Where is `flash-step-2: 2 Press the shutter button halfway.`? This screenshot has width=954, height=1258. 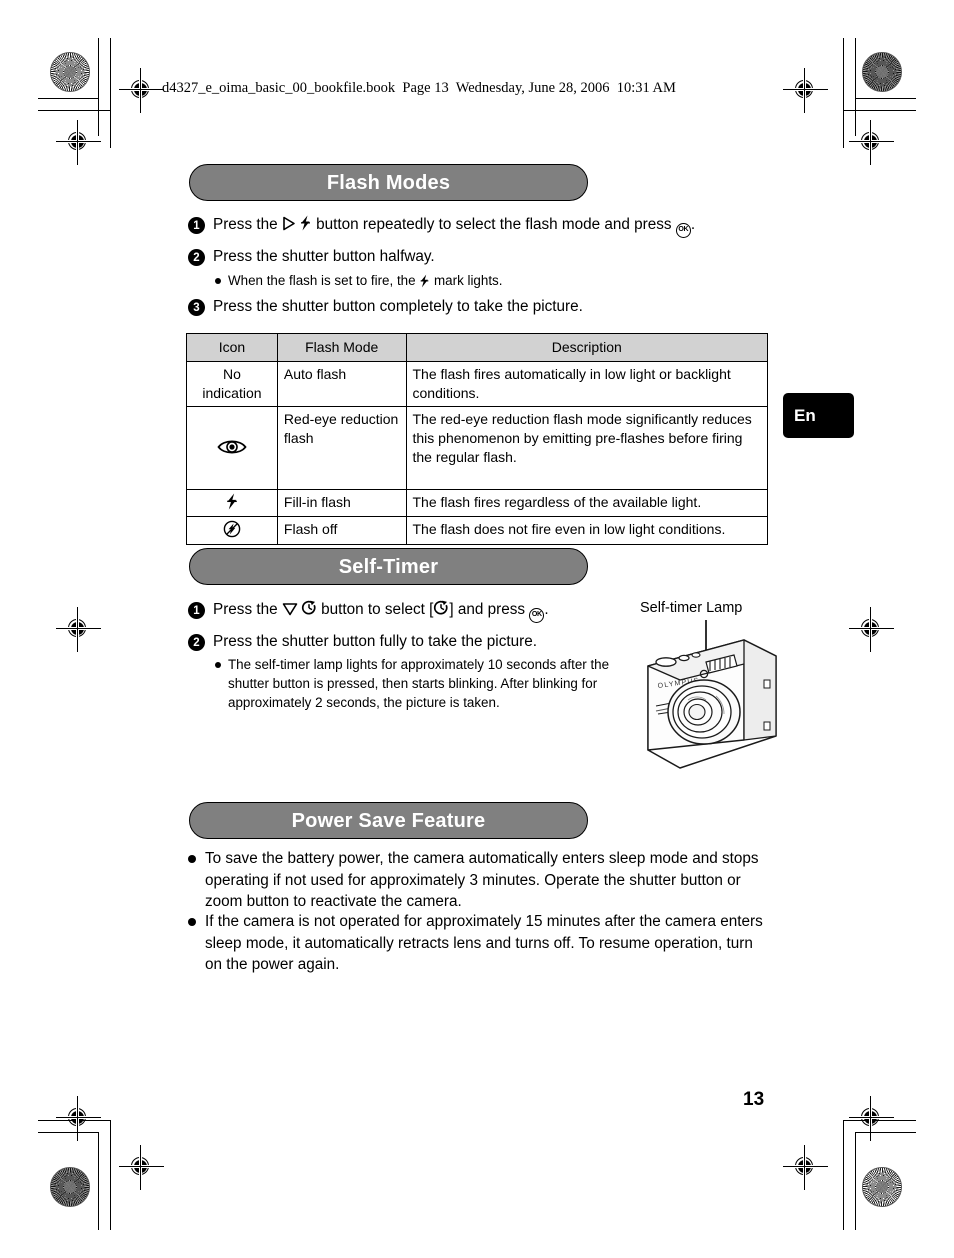 flash-step-2: 2 Press the shutter button halfway. is located at coordinates (311, 257).